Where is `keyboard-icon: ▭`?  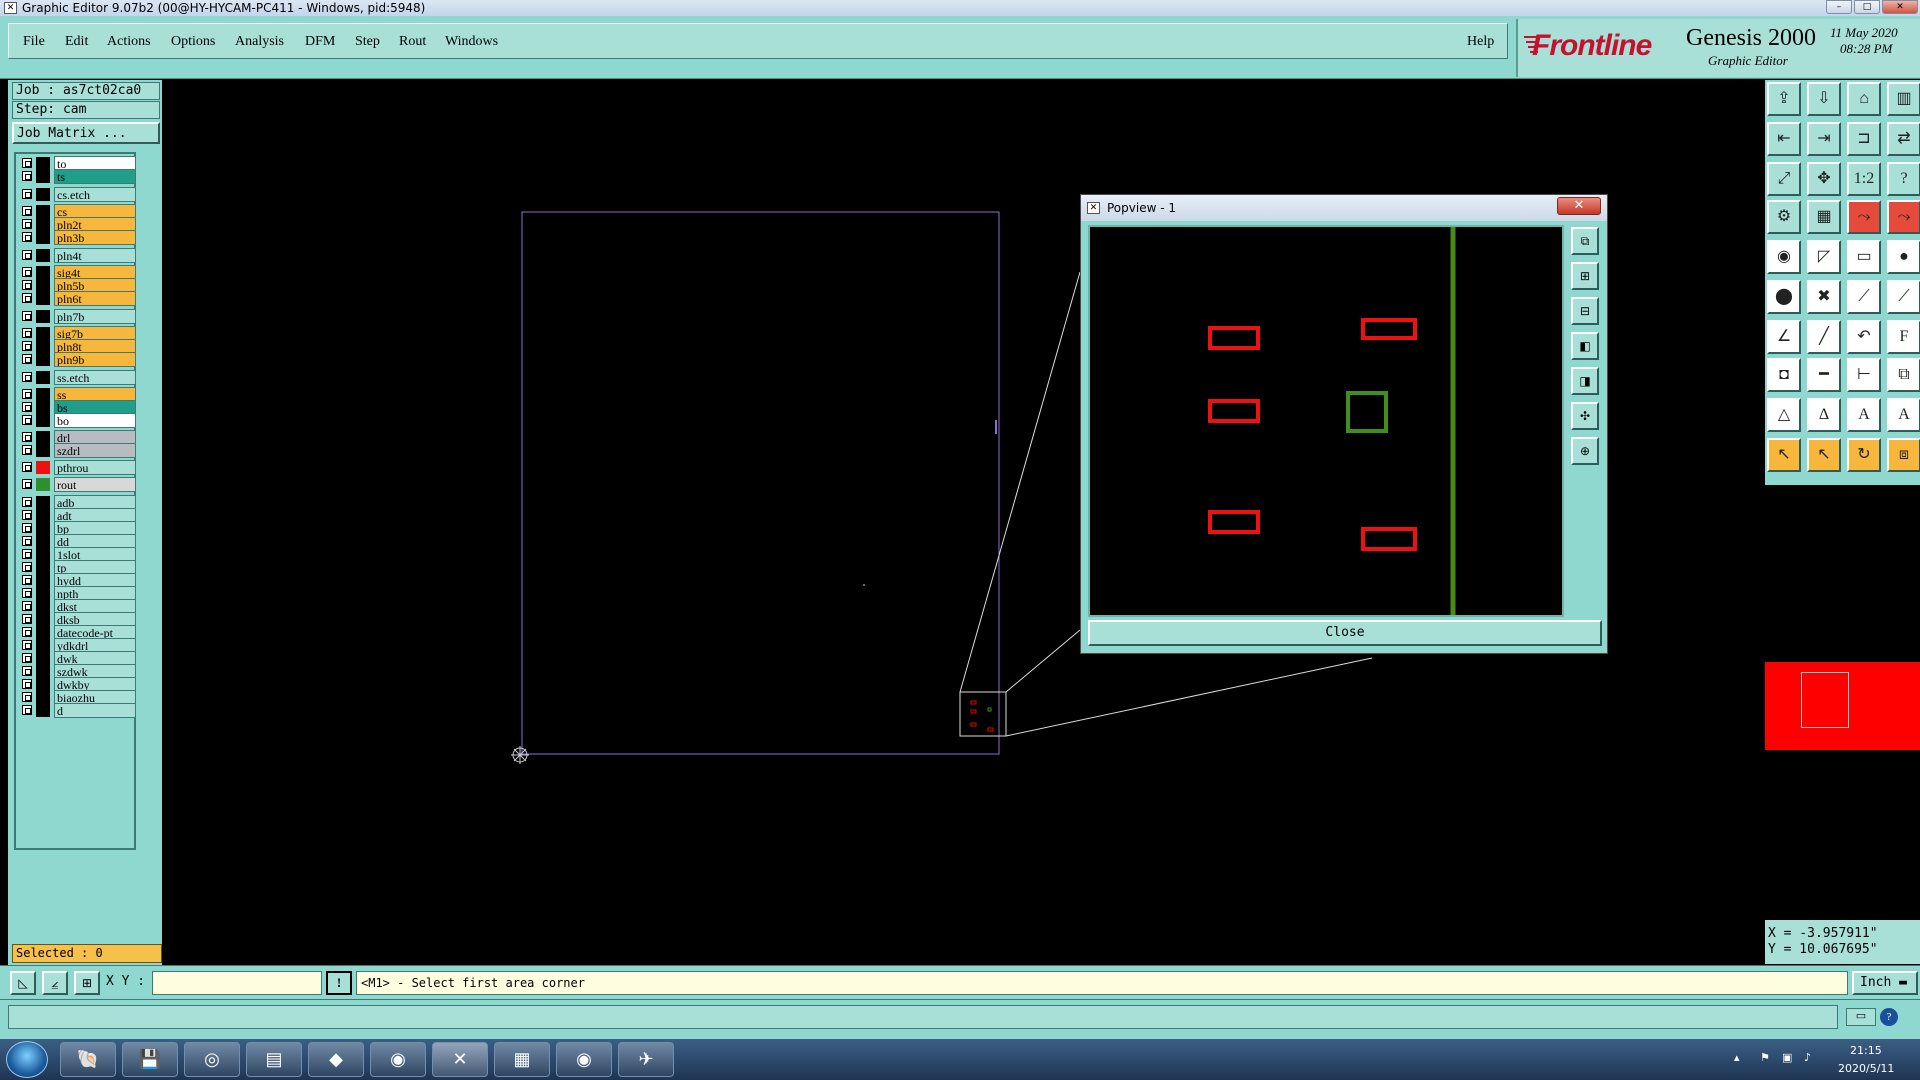 keyboard-icon: ▭ is located at coordinates (1861, 1017).